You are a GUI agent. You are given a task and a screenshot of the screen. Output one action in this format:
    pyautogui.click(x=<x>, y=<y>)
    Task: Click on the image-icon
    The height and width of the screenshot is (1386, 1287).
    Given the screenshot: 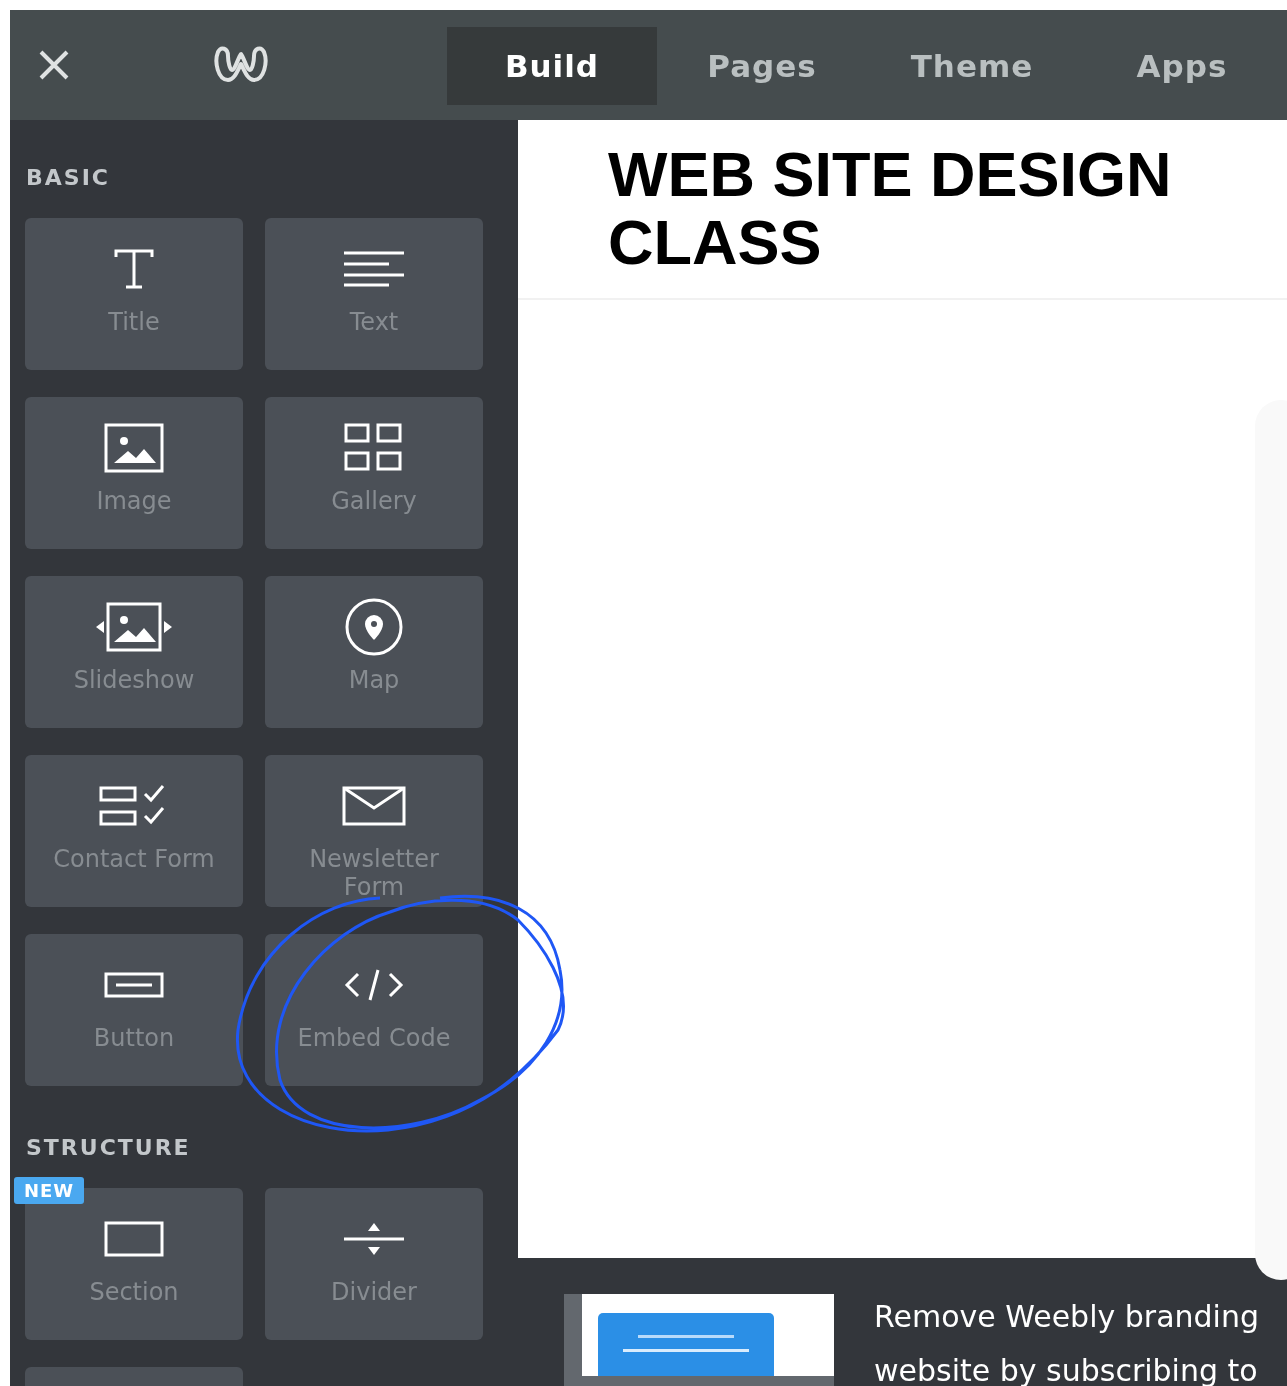 What is the action you would take?
    pyautogui.click(x=134, y=448)
    